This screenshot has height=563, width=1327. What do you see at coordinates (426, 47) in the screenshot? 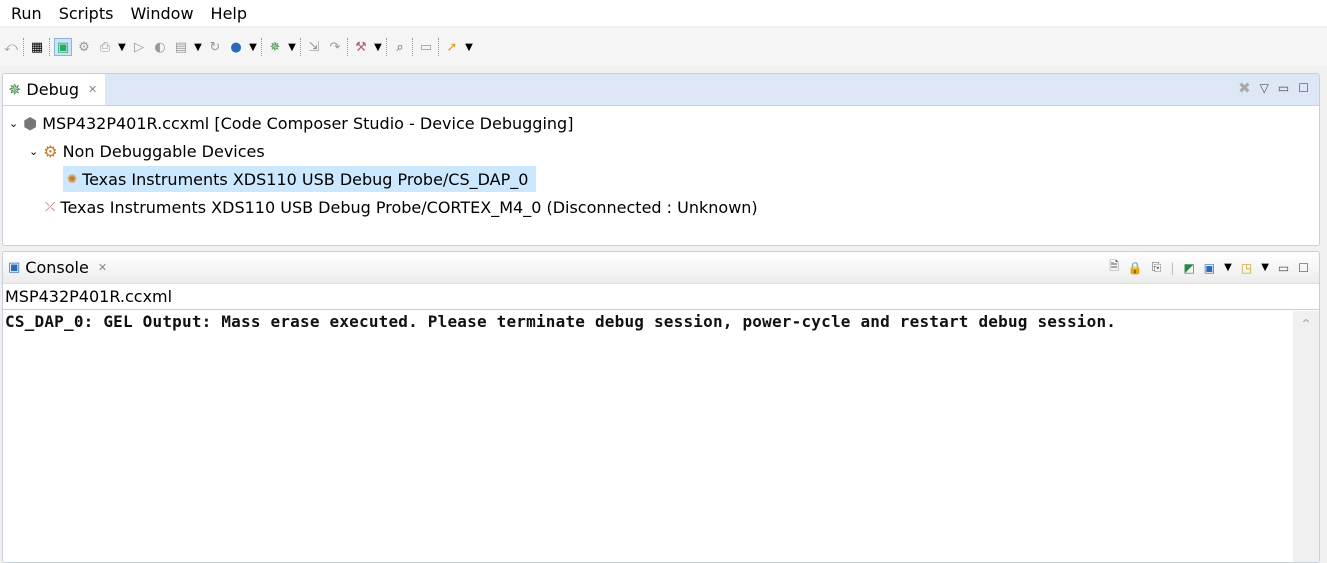
I see `terminal-icon: ▭` at bounding box center [426, 47].